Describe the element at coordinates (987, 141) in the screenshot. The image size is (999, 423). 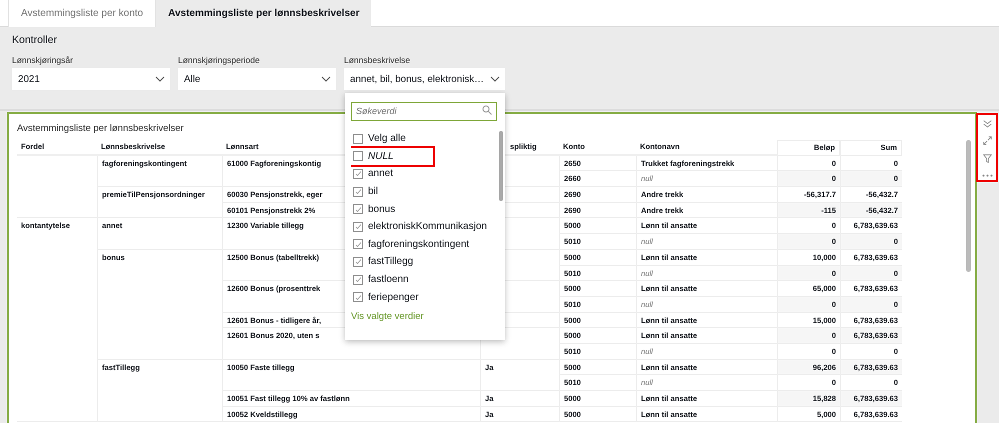
I see `expand-icon` at that location.